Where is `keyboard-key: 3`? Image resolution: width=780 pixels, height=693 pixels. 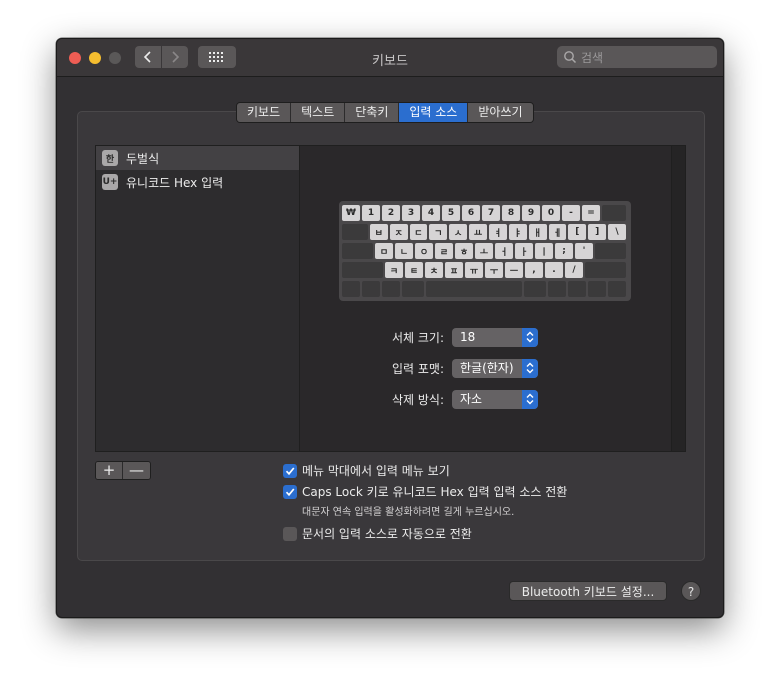 keyboard-key: 3 is located at coordinates (411, 213).